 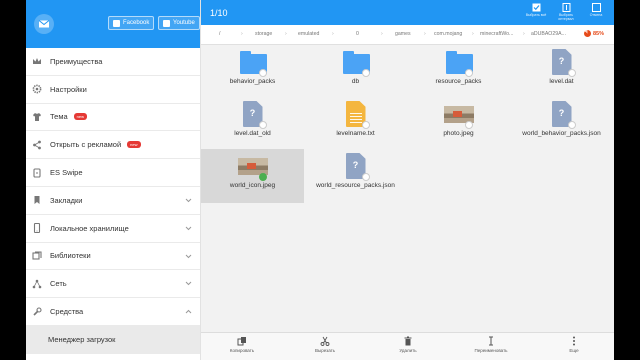 What do you see at coordinates (566, 12) in the screenshot?
I see `select-interval-button: Выбрать интервал` at bounding box center [566, 12].